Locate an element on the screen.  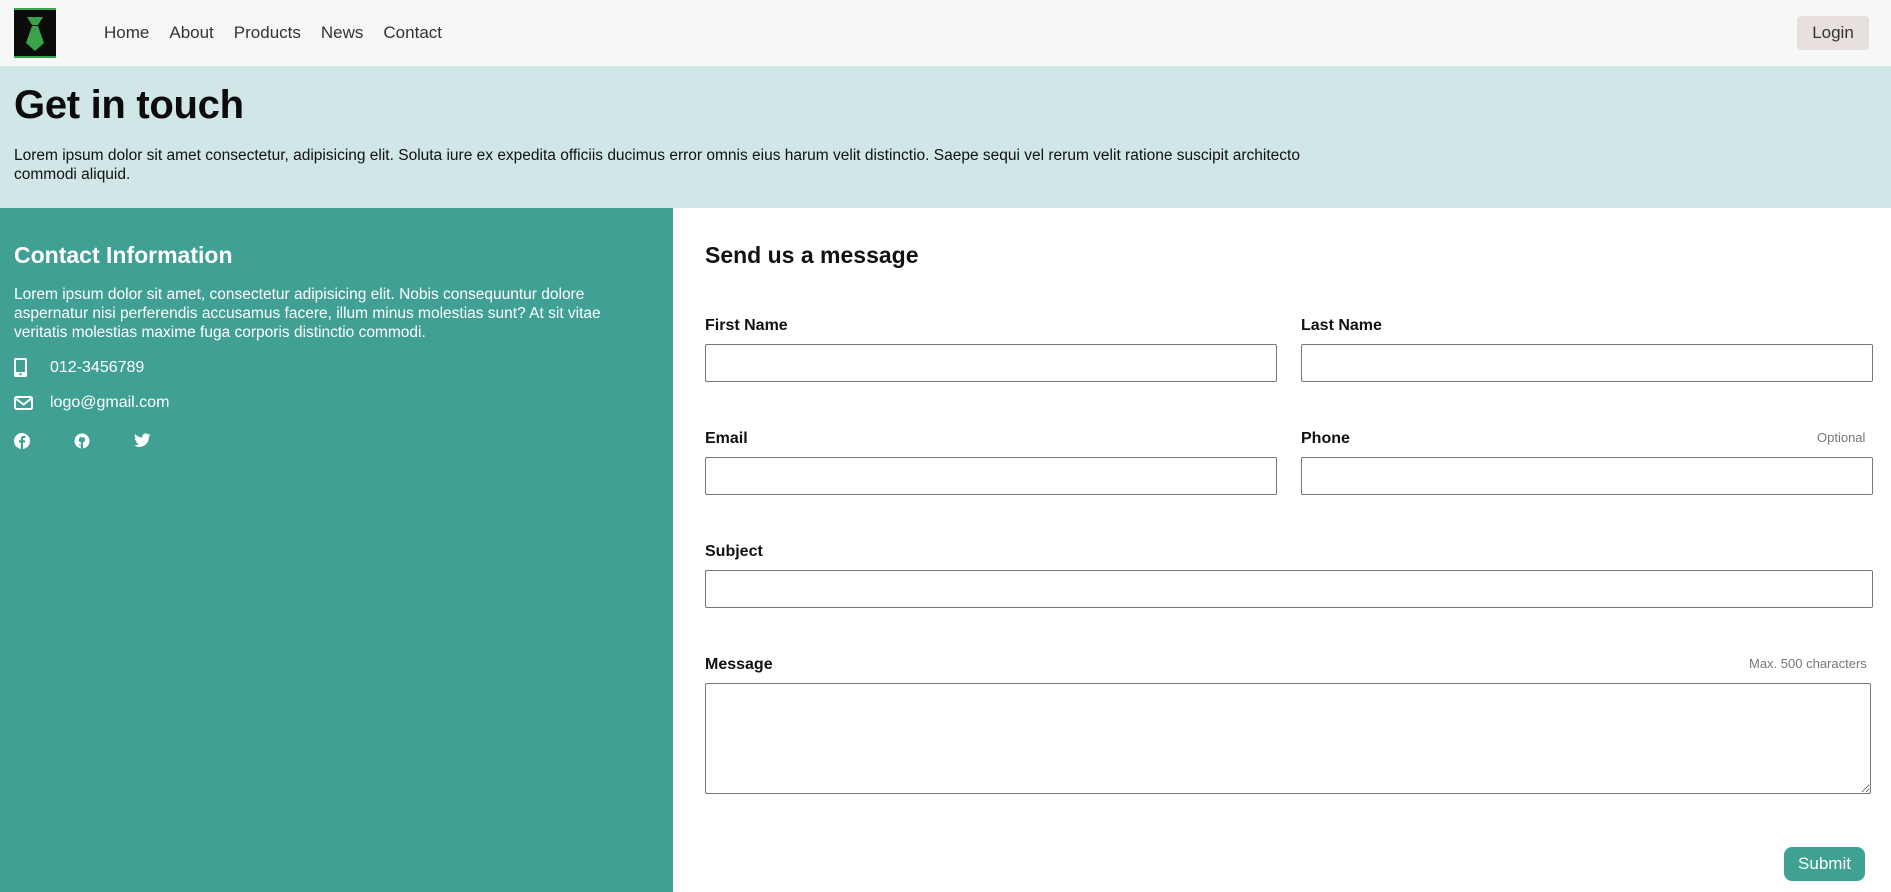
page-title: Get in touch is located at coordinates (129, 105).